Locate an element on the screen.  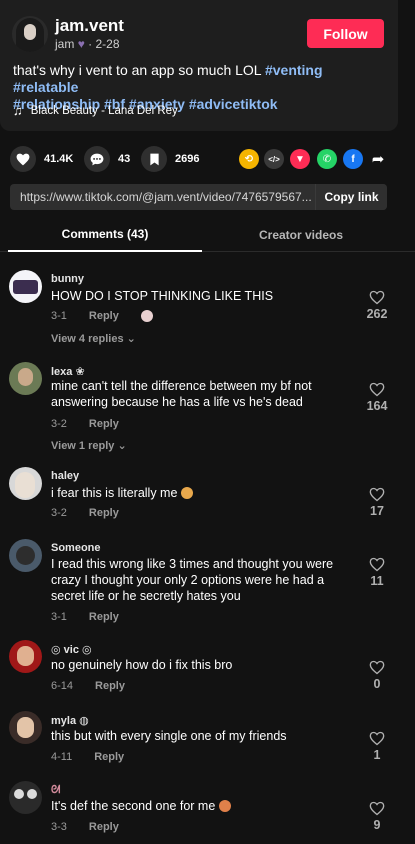
music-link: ♫ Black Beauty - Lana Del Rey is located at coordinates (95, 110).